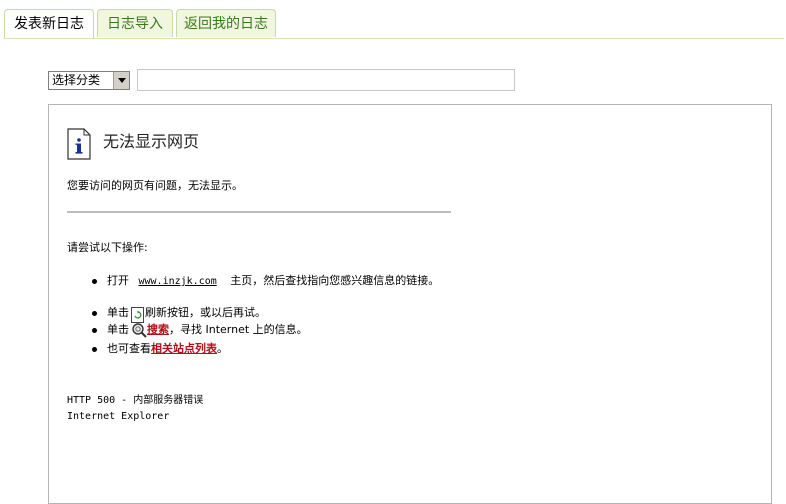 The height and width of the screenshot is (504, 786). What do you see at coordinates (121, 80) in the screenshot?
I see `chevron-down-icon` at bounding box center [121, 80].